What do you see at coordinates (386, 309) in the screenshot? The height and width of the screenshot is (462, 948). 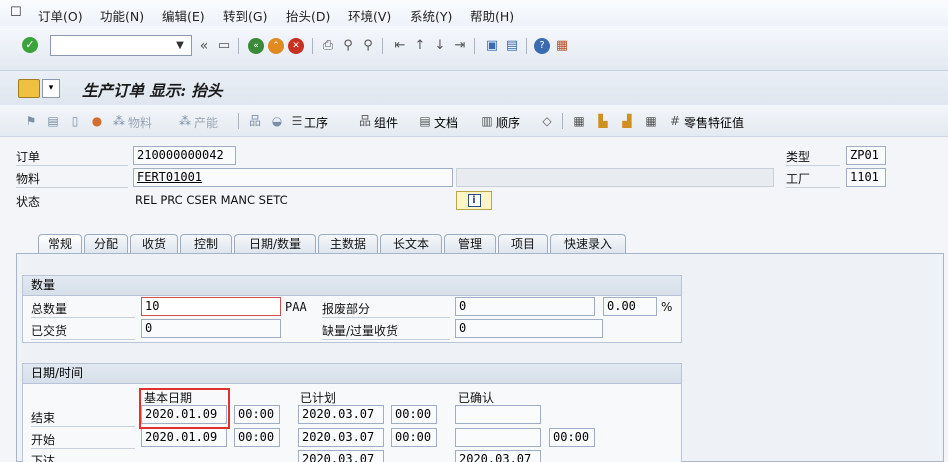 I see `scrap-label: 报废部分` at bounding box center [386, 309].